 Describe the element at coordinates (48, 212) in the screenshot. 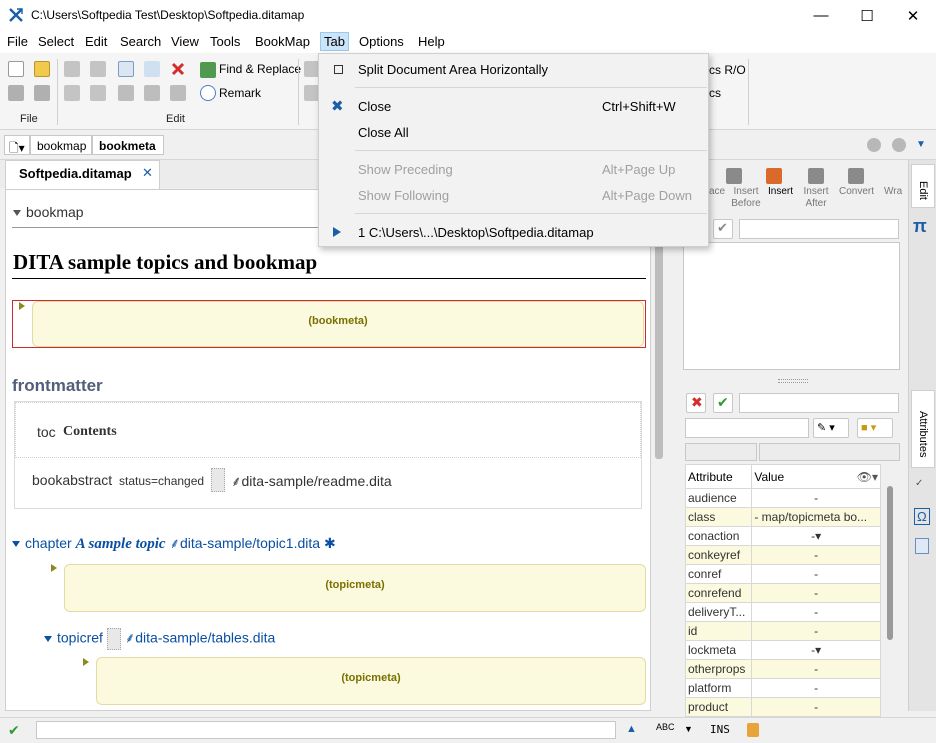

I see `root-element-bookmap: bookmap` at that location.